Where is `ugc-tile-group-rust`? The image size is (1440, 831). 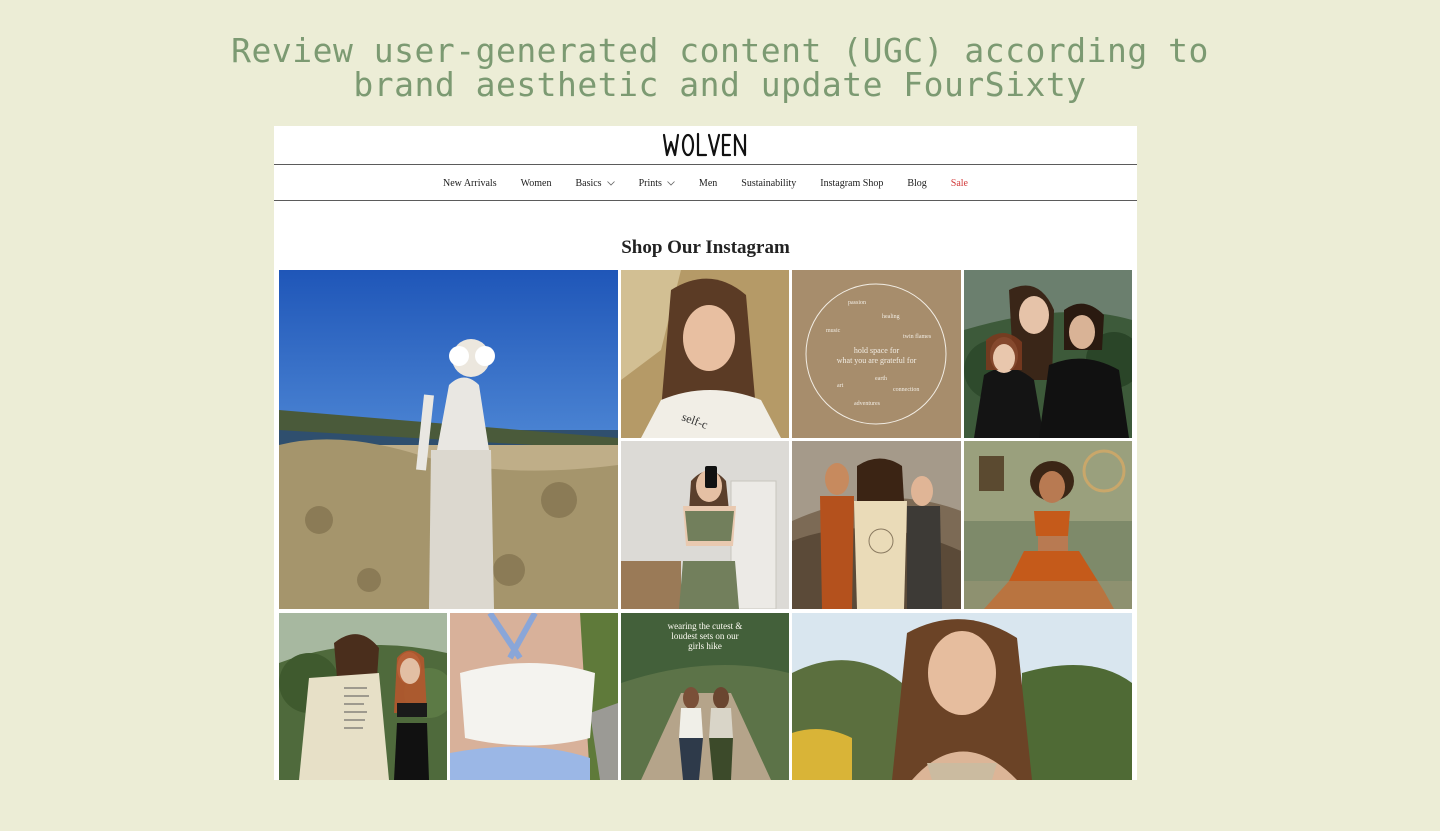
ugc-tile-group-rust is located at coordinates (876, 525).